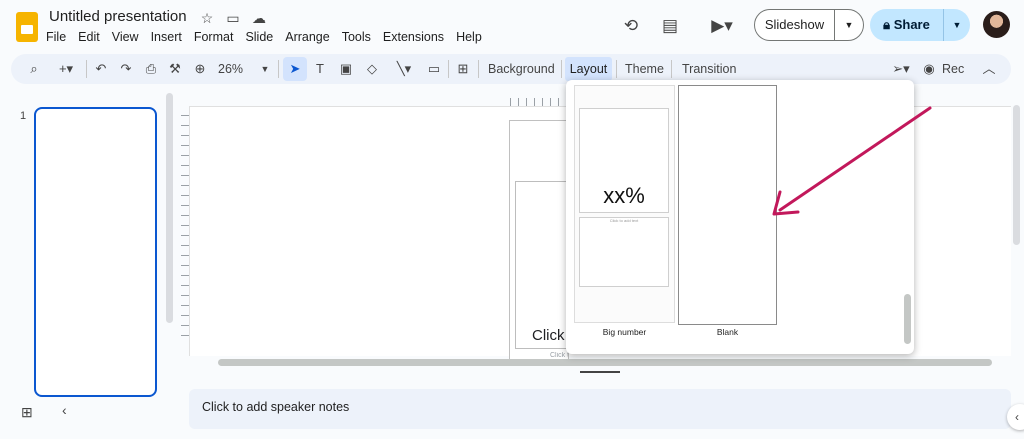 The width and height of the screenshot is (1024, 439). What do you see at coordinates (64, 410) in the screenshot?
I see `collapse-filmstrip-icon: ‹` at bounding box center [64, 410].